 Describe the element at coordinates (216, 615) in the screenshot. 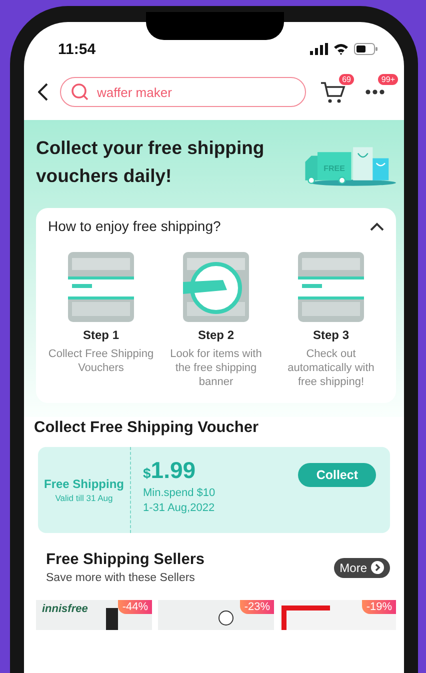

I see `seller-card: -23%` at that location.